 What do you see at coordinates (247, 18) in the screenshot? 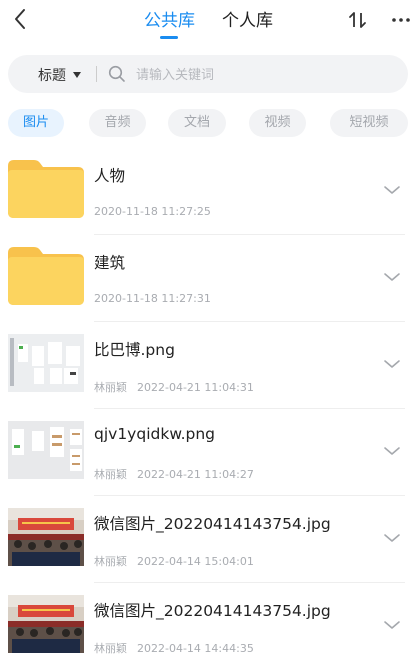
I see `tab-personal-library: 个人库` at bounding box center [247, 18].